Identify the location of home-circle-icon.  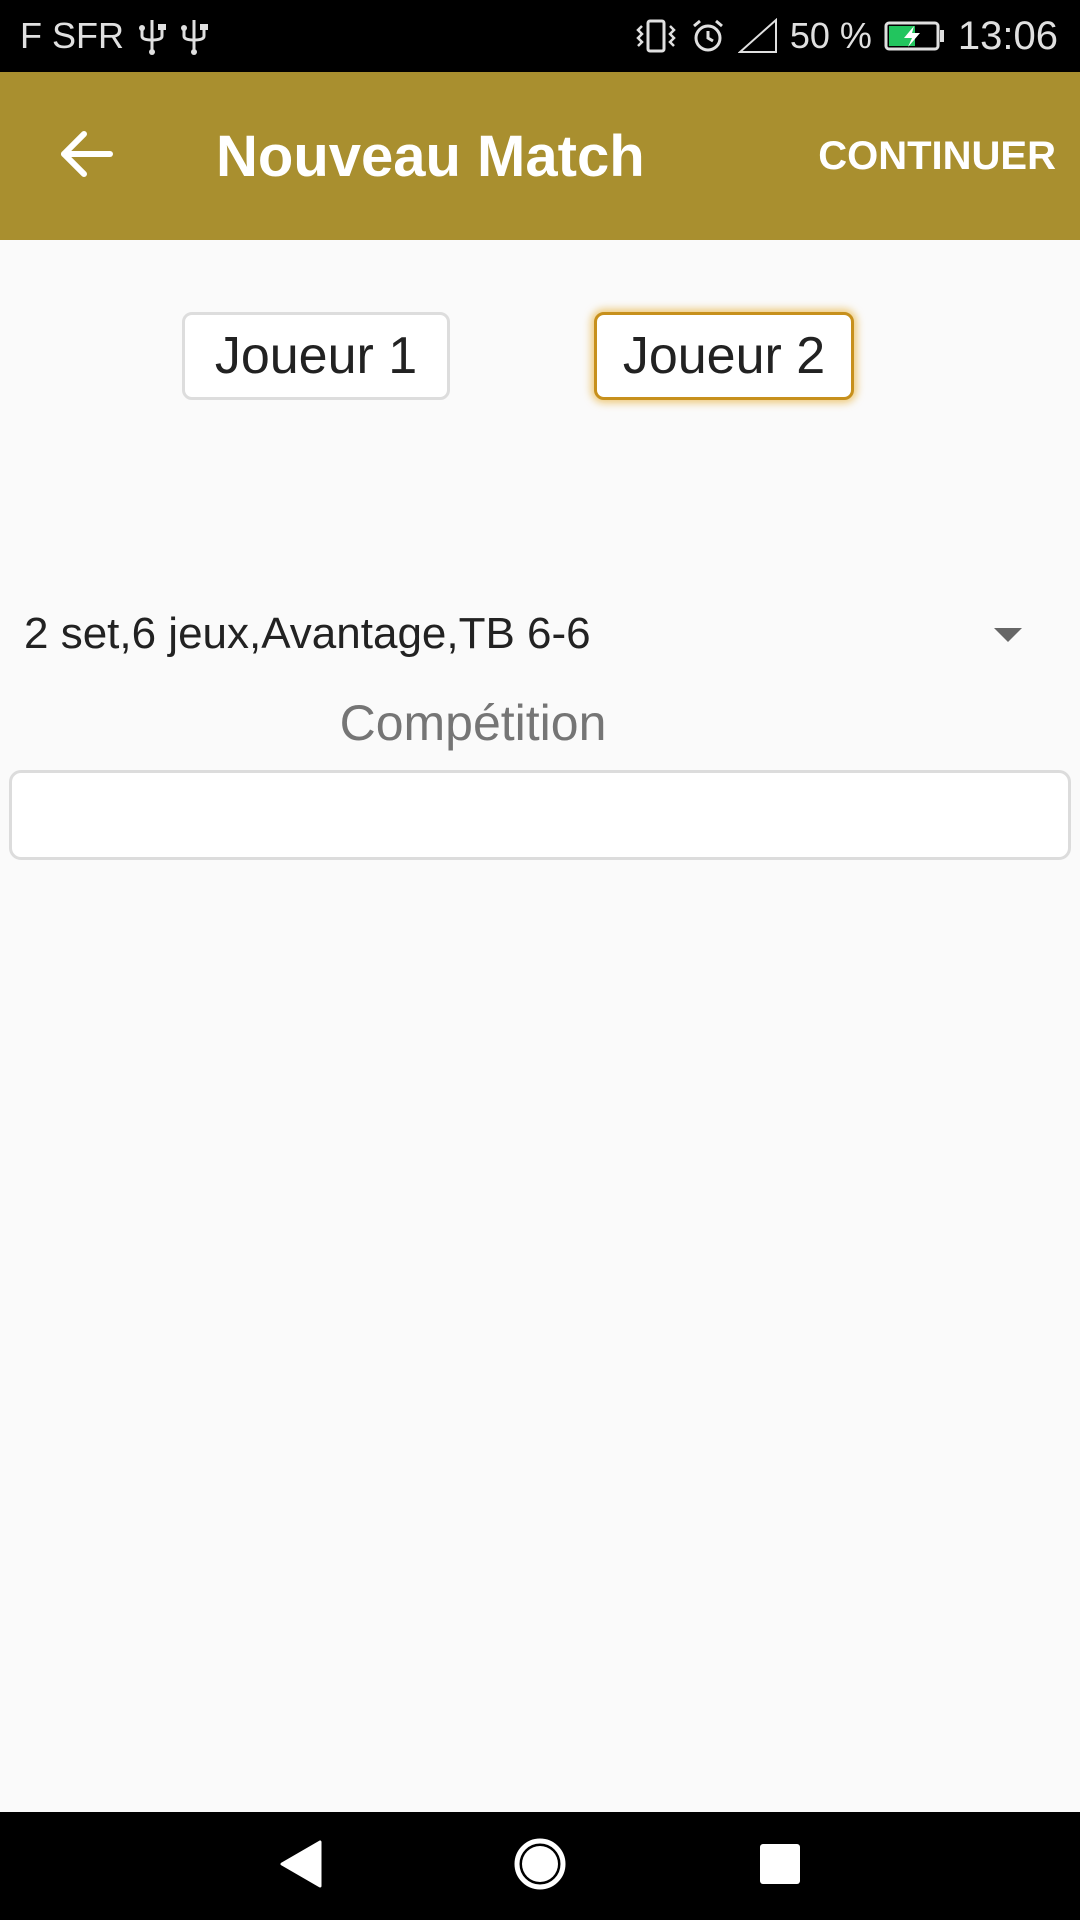
(540, 1866).